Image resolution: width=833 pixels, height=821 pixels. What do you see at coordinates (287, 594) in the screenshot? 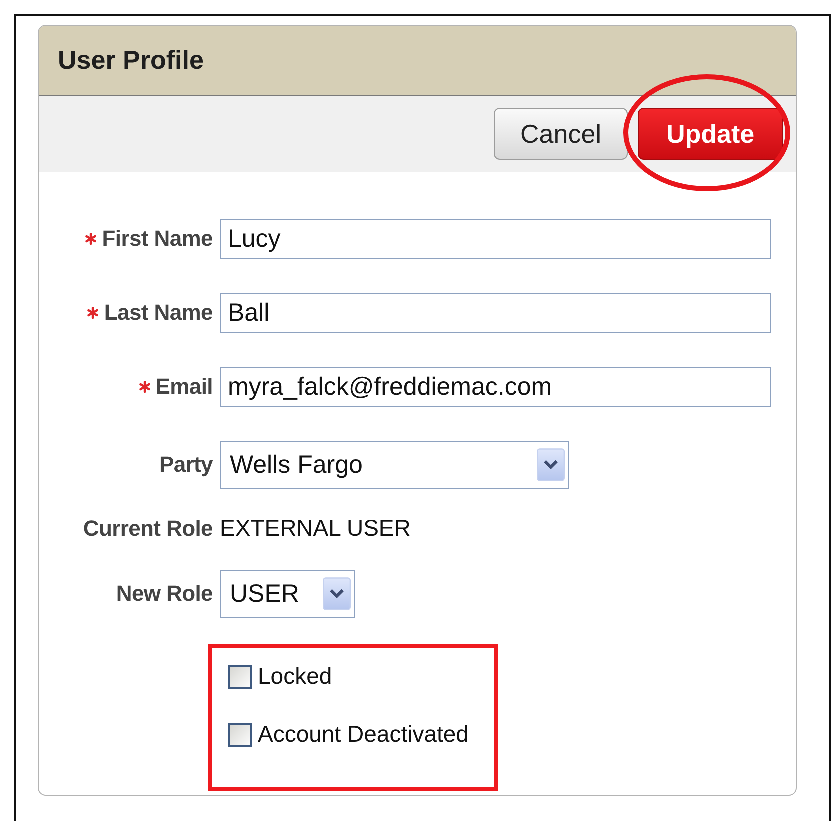
I see `dropdown: USER` at bounding box center [287, 594].